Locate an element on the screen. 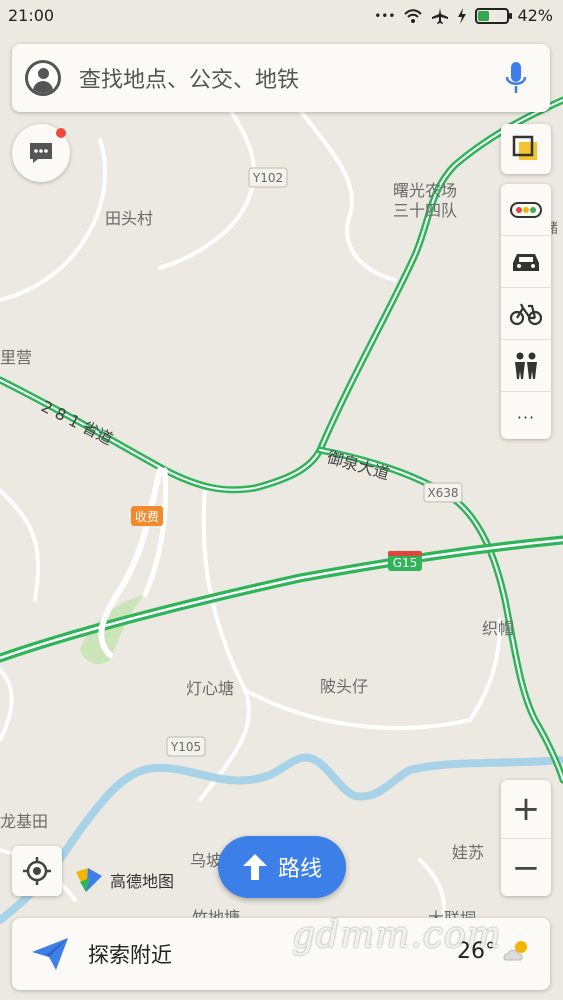  people-button is located at coordinates (526, 366).